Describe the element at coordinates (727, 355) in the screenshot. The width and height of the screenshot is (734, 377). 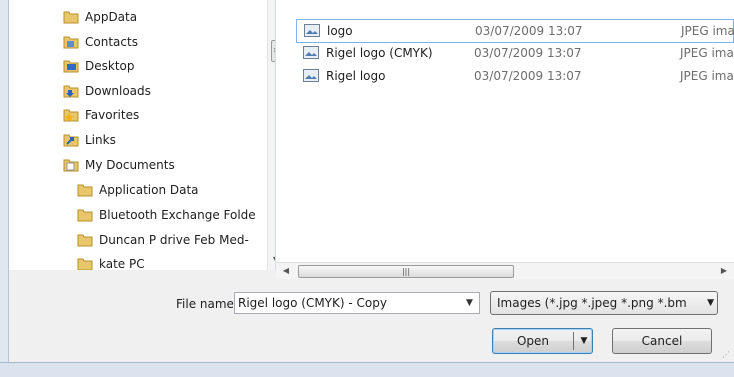
I see `resize-grip-icon: ⋰` at that location.